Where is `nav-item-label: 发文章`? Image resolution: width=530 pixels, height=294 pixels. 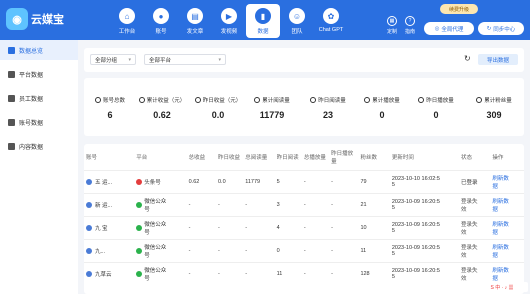
nav-item-label: 发文章 is located at coordinates (195, 32).